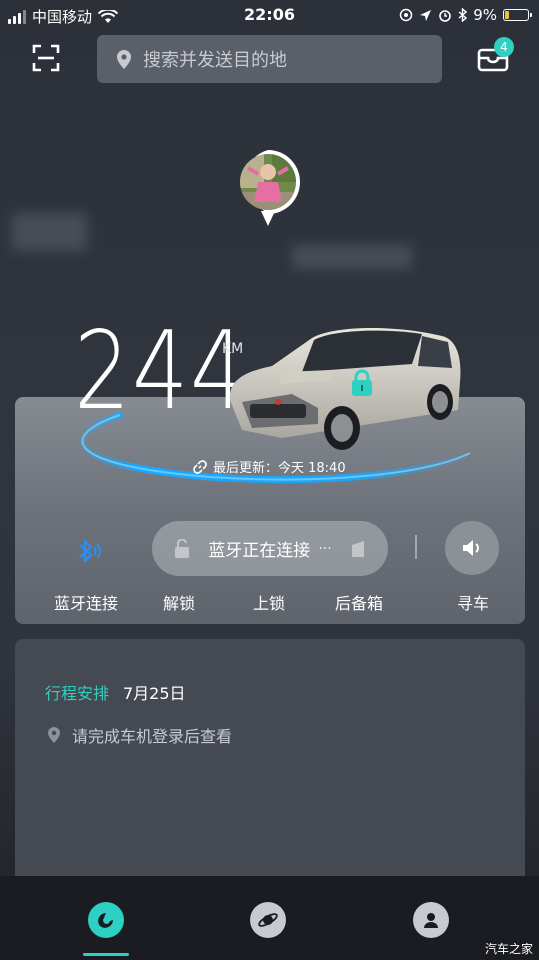 The width and height of the screenshot is (539, 960). What do you see at coordinates (215, 60) in the screenshot?
I see `search-placeholder: 搜索并发送目的地` at bounding box center [215, 60].